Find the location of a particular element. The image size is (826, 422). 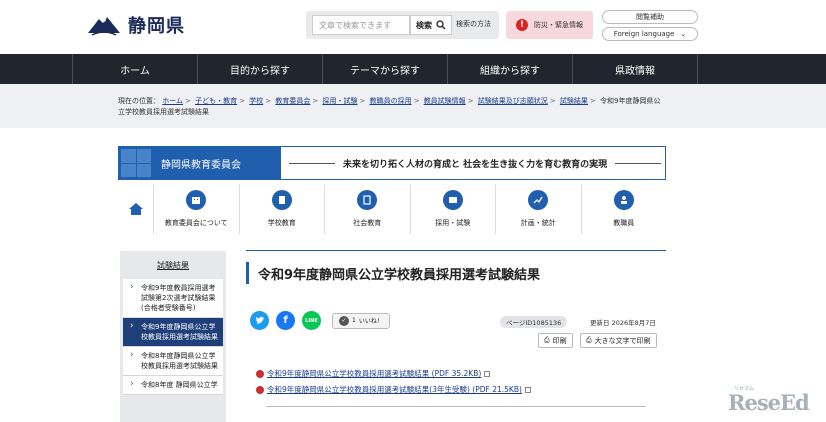

board-nav-plans-statistics: 計画・統計 is located at coordinates (539, 209).